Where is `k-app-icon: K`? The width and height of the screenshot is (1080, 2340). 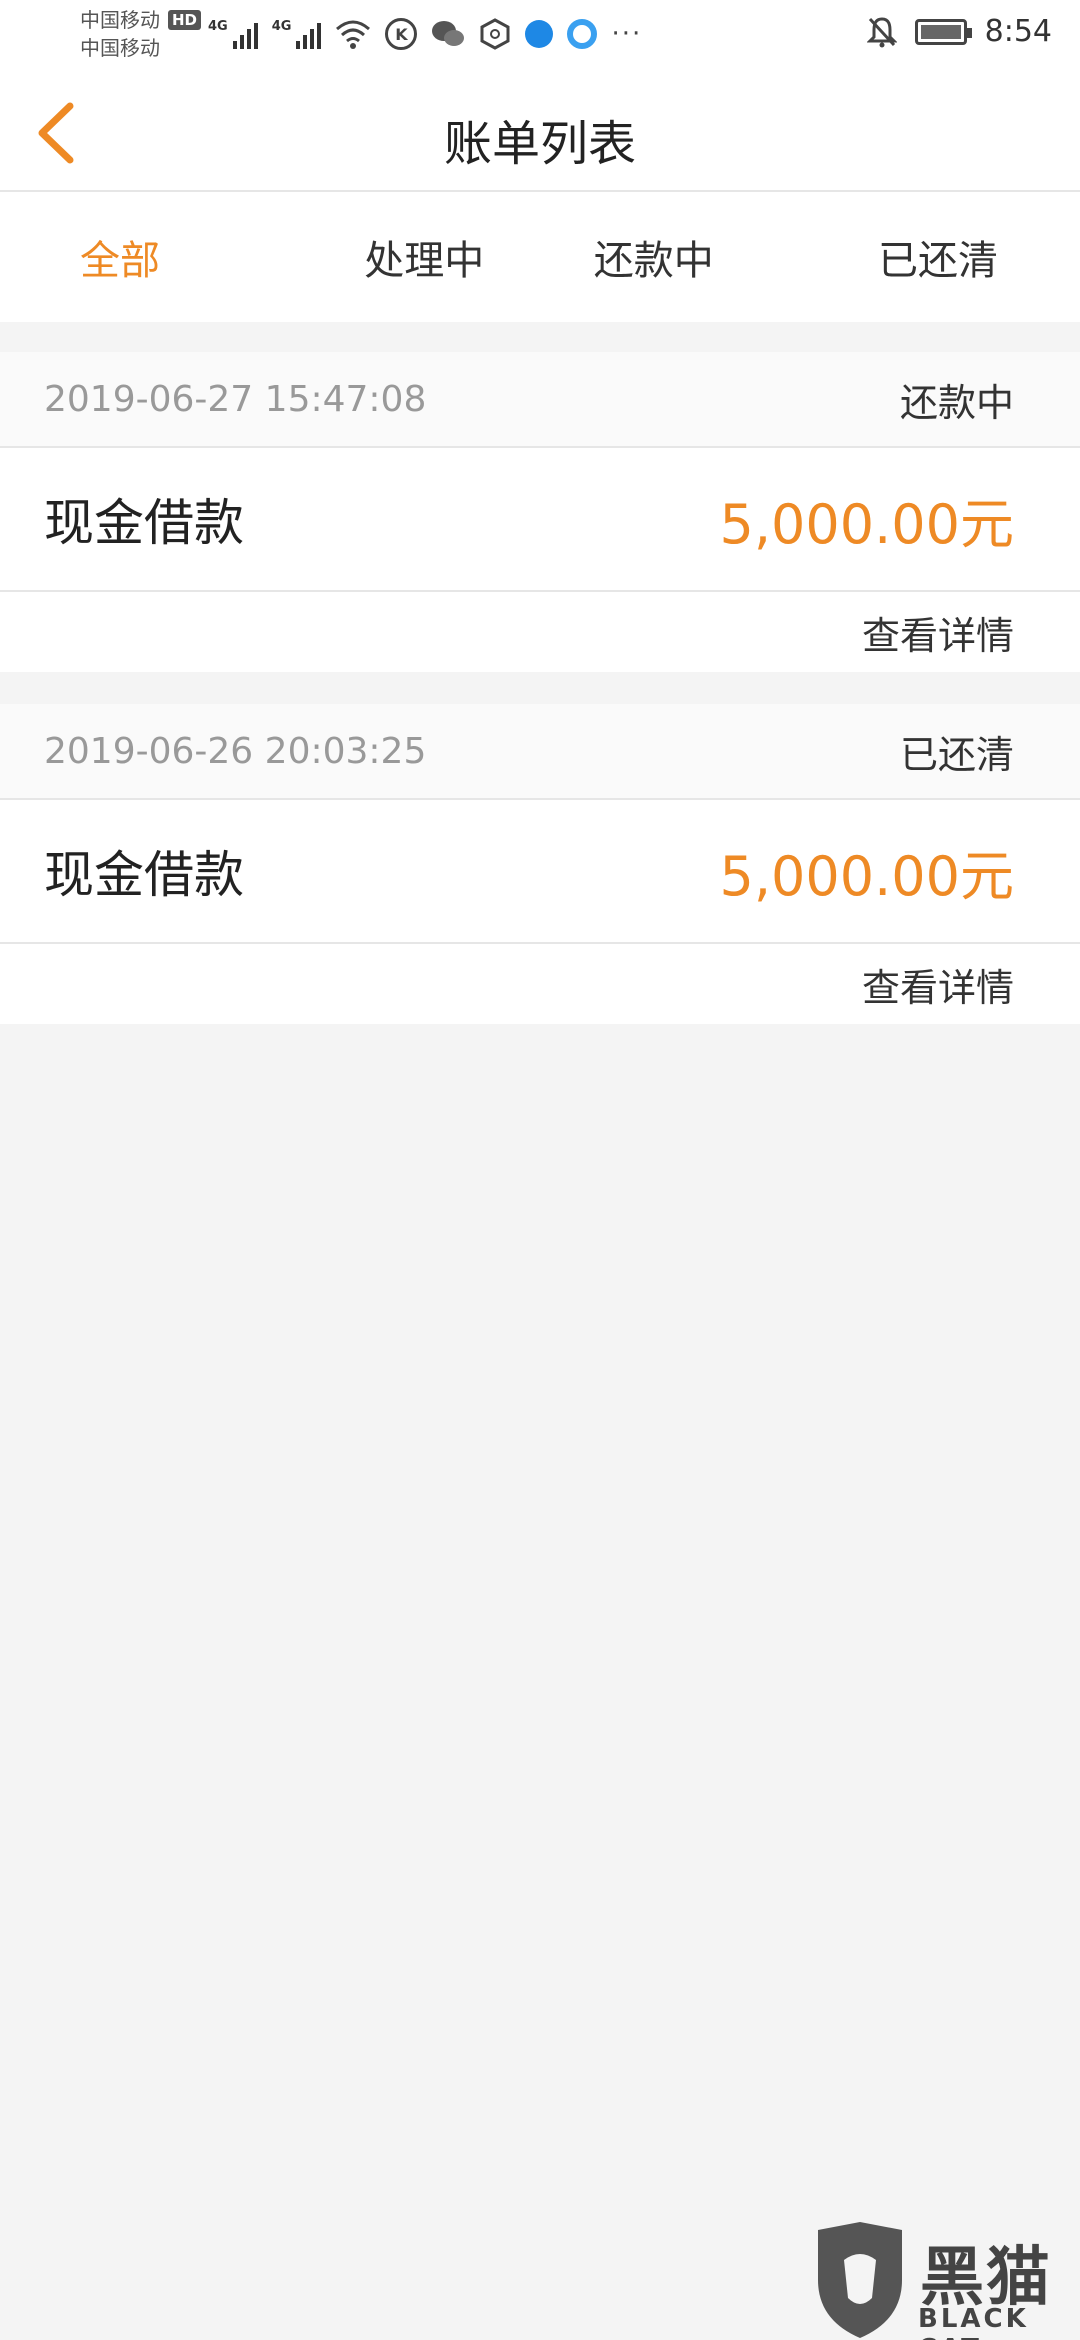
k-app-icon: K is located at coordinates (401, 34).